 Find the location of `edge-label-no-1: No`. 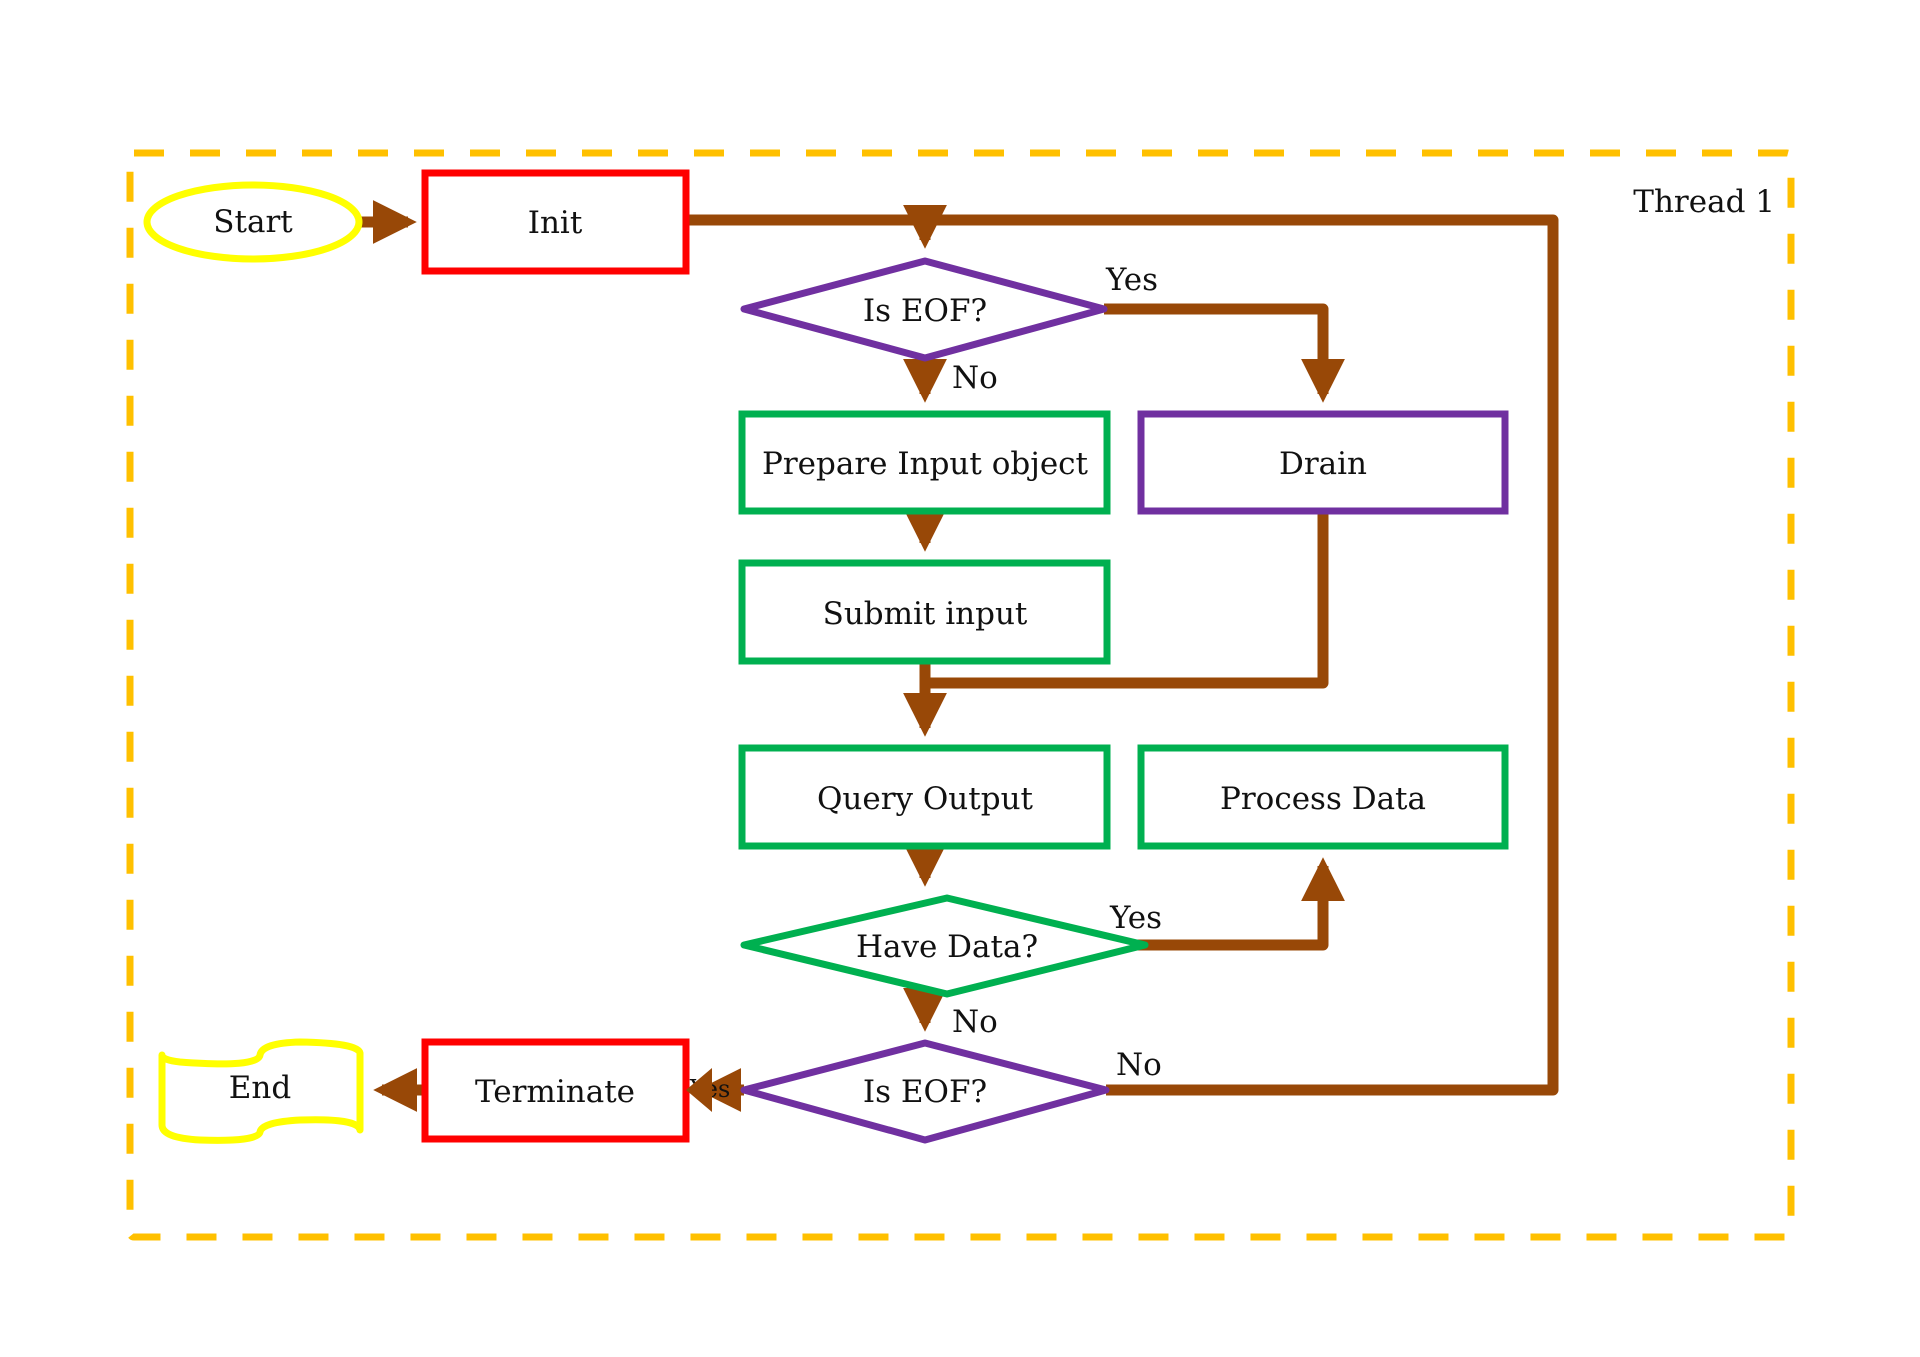

edge-label-no-1: No is located at coordinates (975, 378).